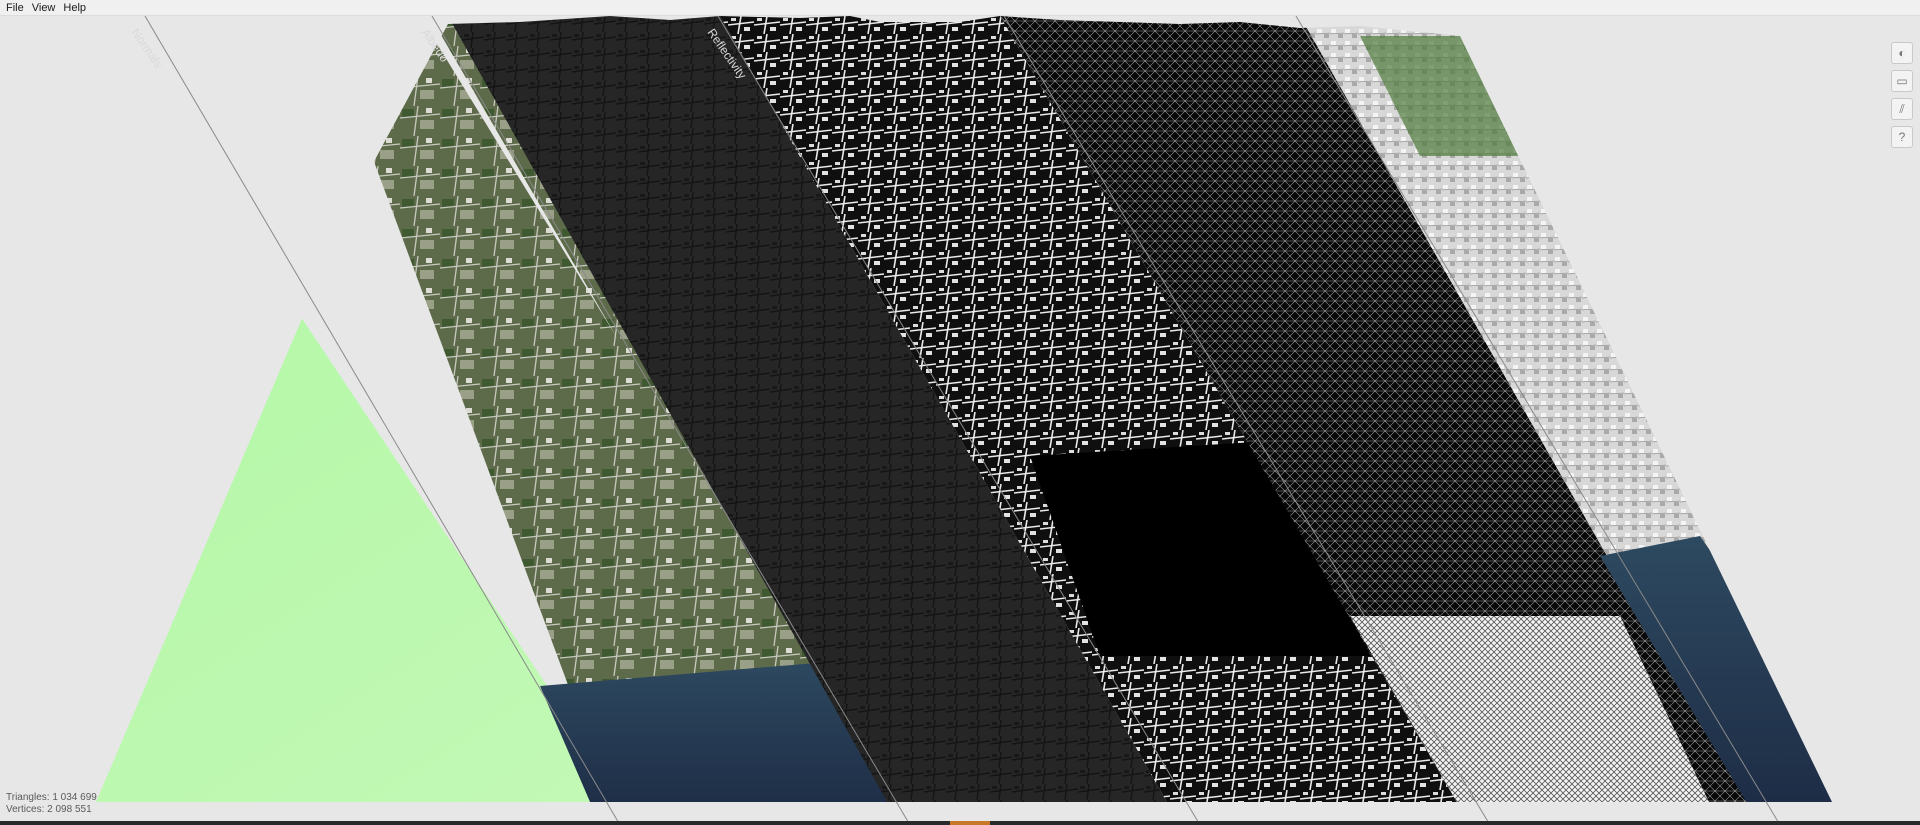 This screenshot has height=825, width=1920. I want to click on scene-stats: Triangles: 1 034 699 Vertices: 2 098 551, so click(51, 804).